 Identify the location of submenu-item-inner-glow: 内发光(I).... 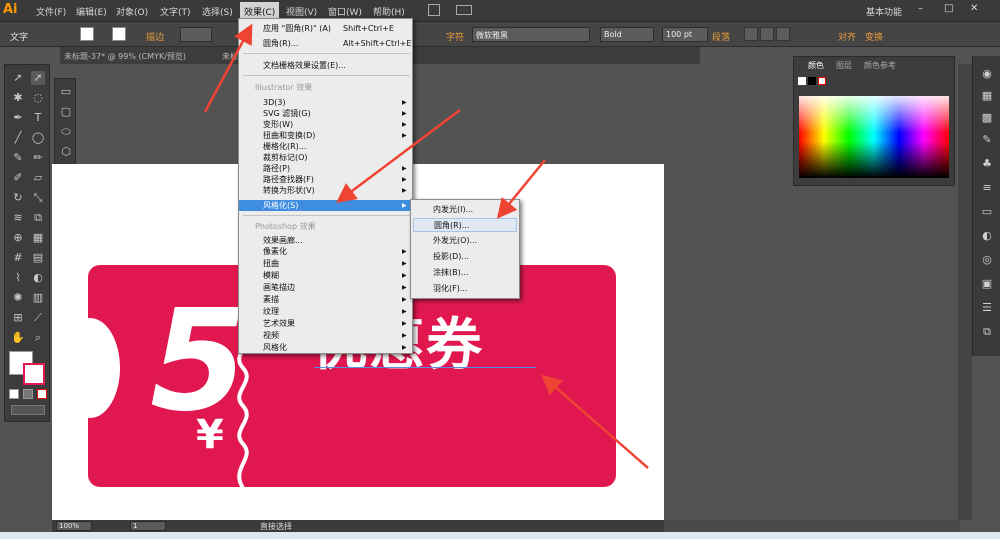
(465, 210).